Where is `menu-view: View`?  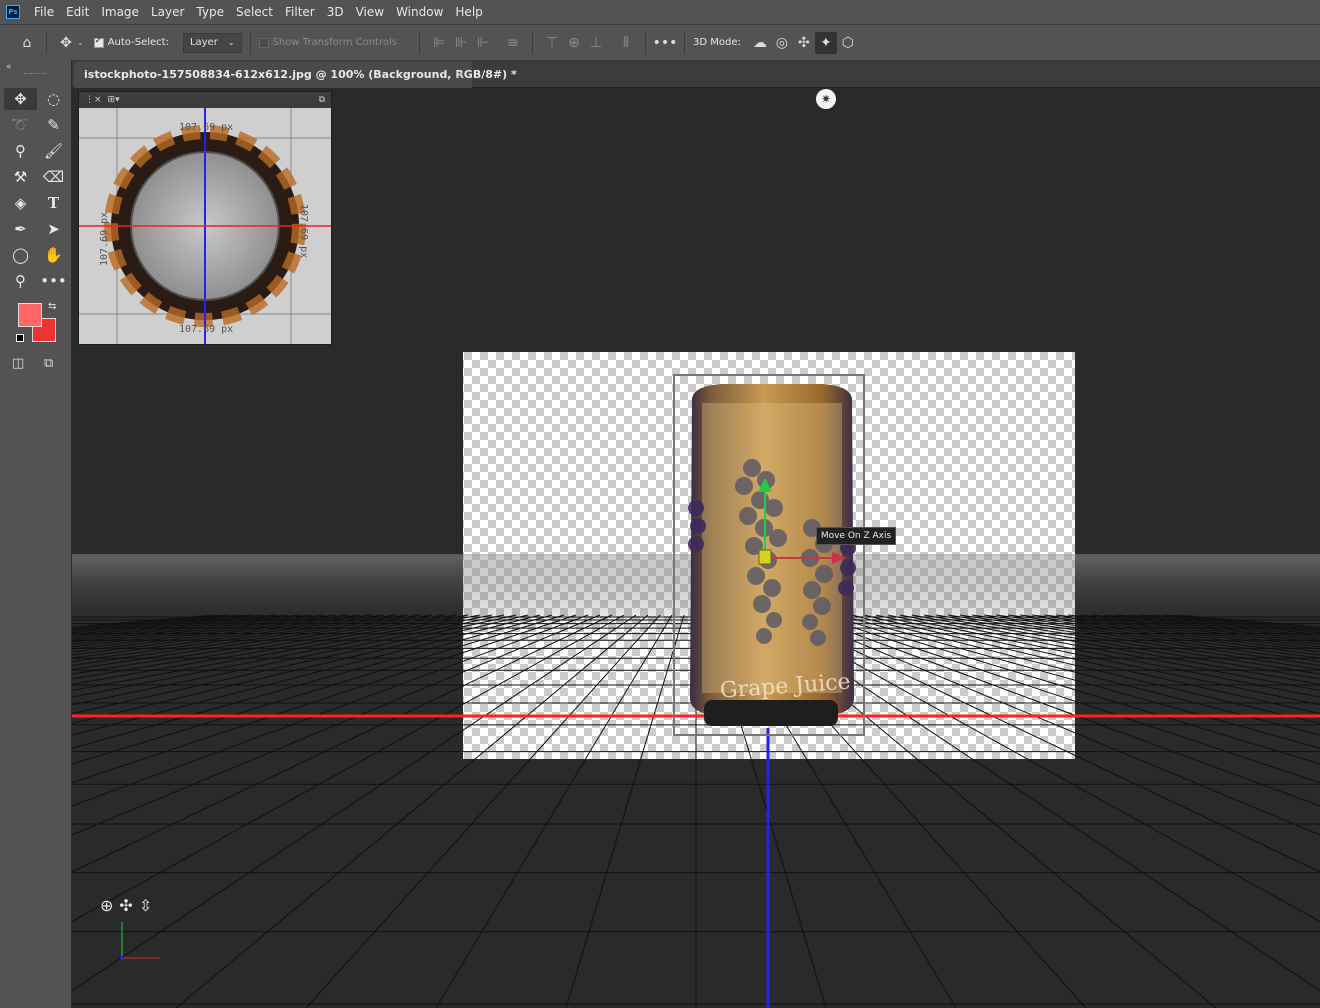 menu-view: View is located at coordinates (370, 12).